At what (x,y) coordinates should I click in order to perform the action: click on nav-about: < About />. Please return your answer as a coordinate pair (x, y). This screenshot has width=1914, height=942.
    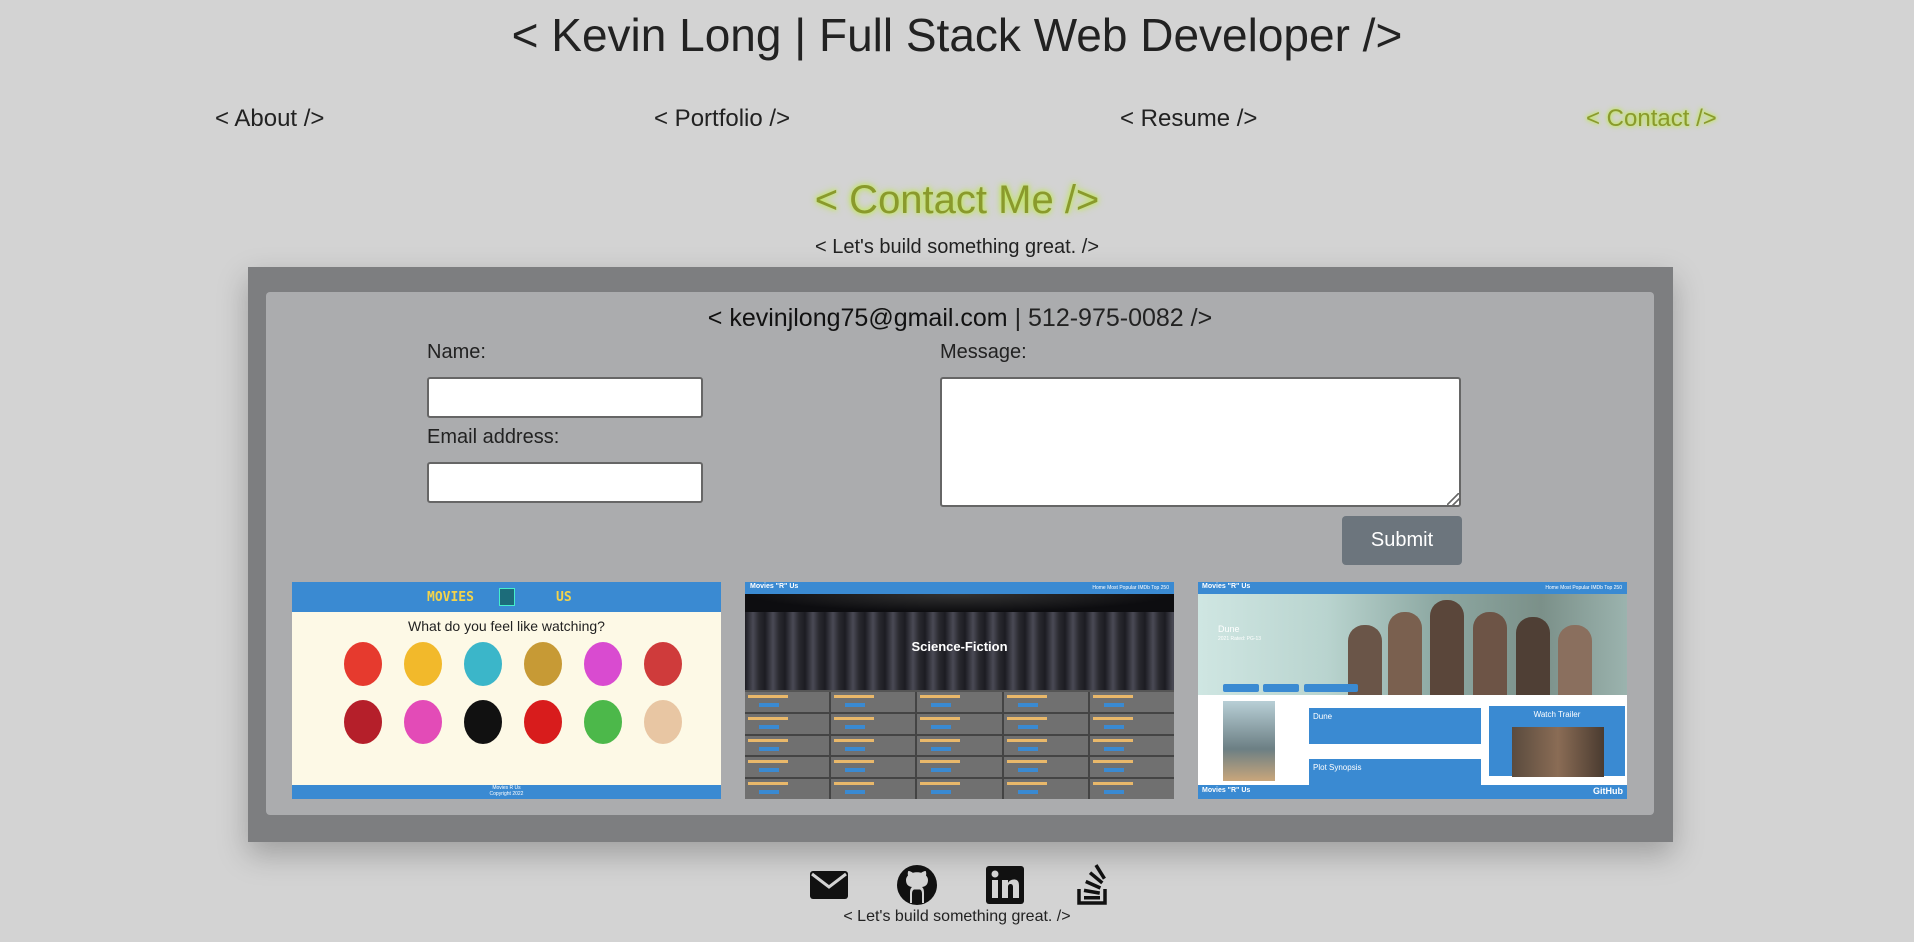
    Looking at the image, I should click on (269, 119).